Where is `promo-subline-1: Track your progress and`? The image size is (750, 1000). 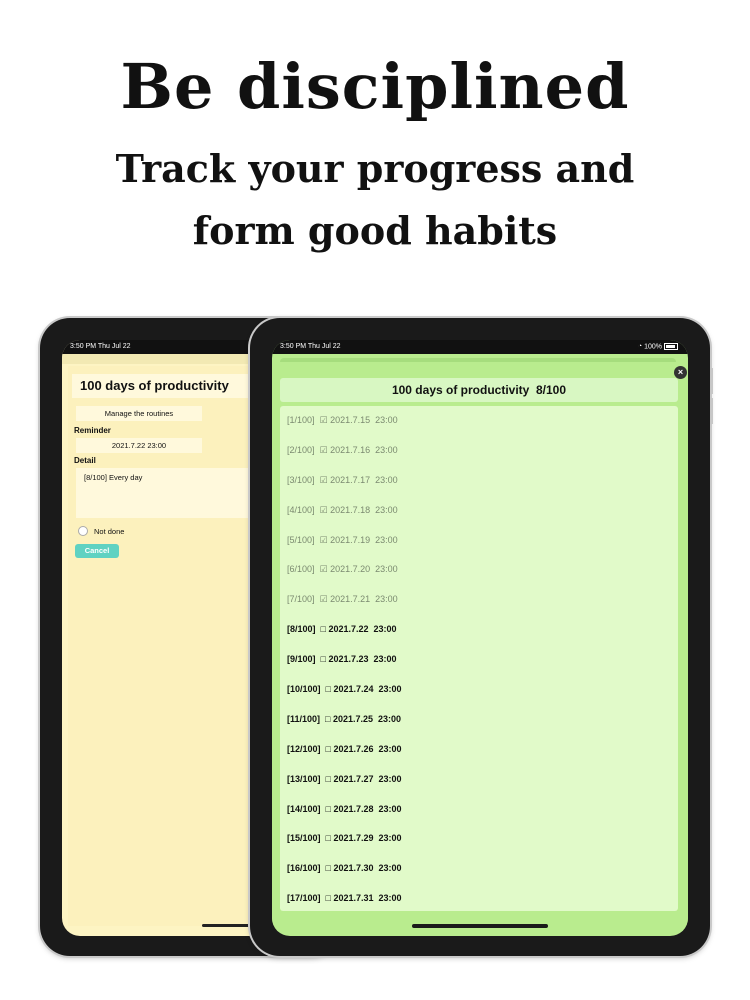 promo-subline-1: Track your progress and is located at coordinates (375, 168).